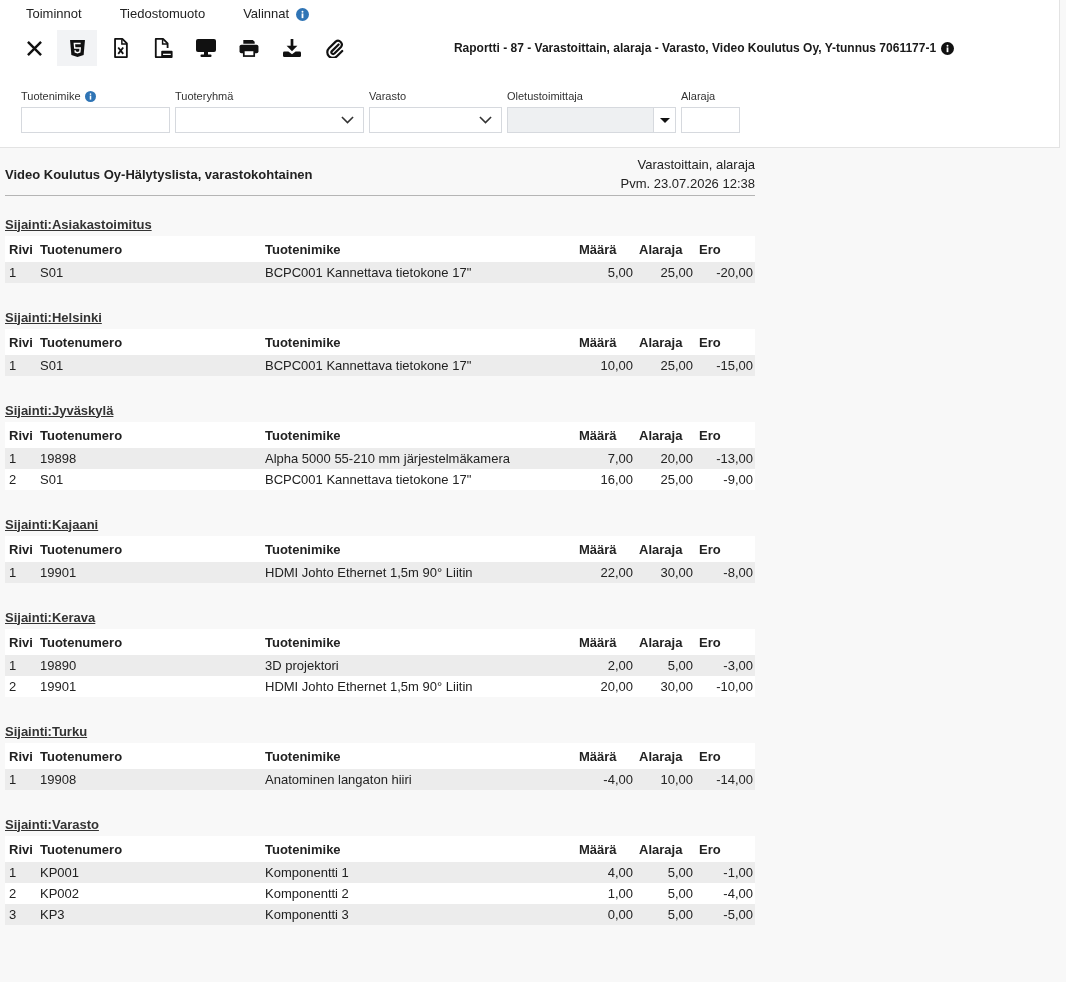  Describe the element at coordinates (159, 174) in the screenshot. I see `report-heading: Video Koulutus Oy-Hälytyslista, varastokohtainen` at that location.